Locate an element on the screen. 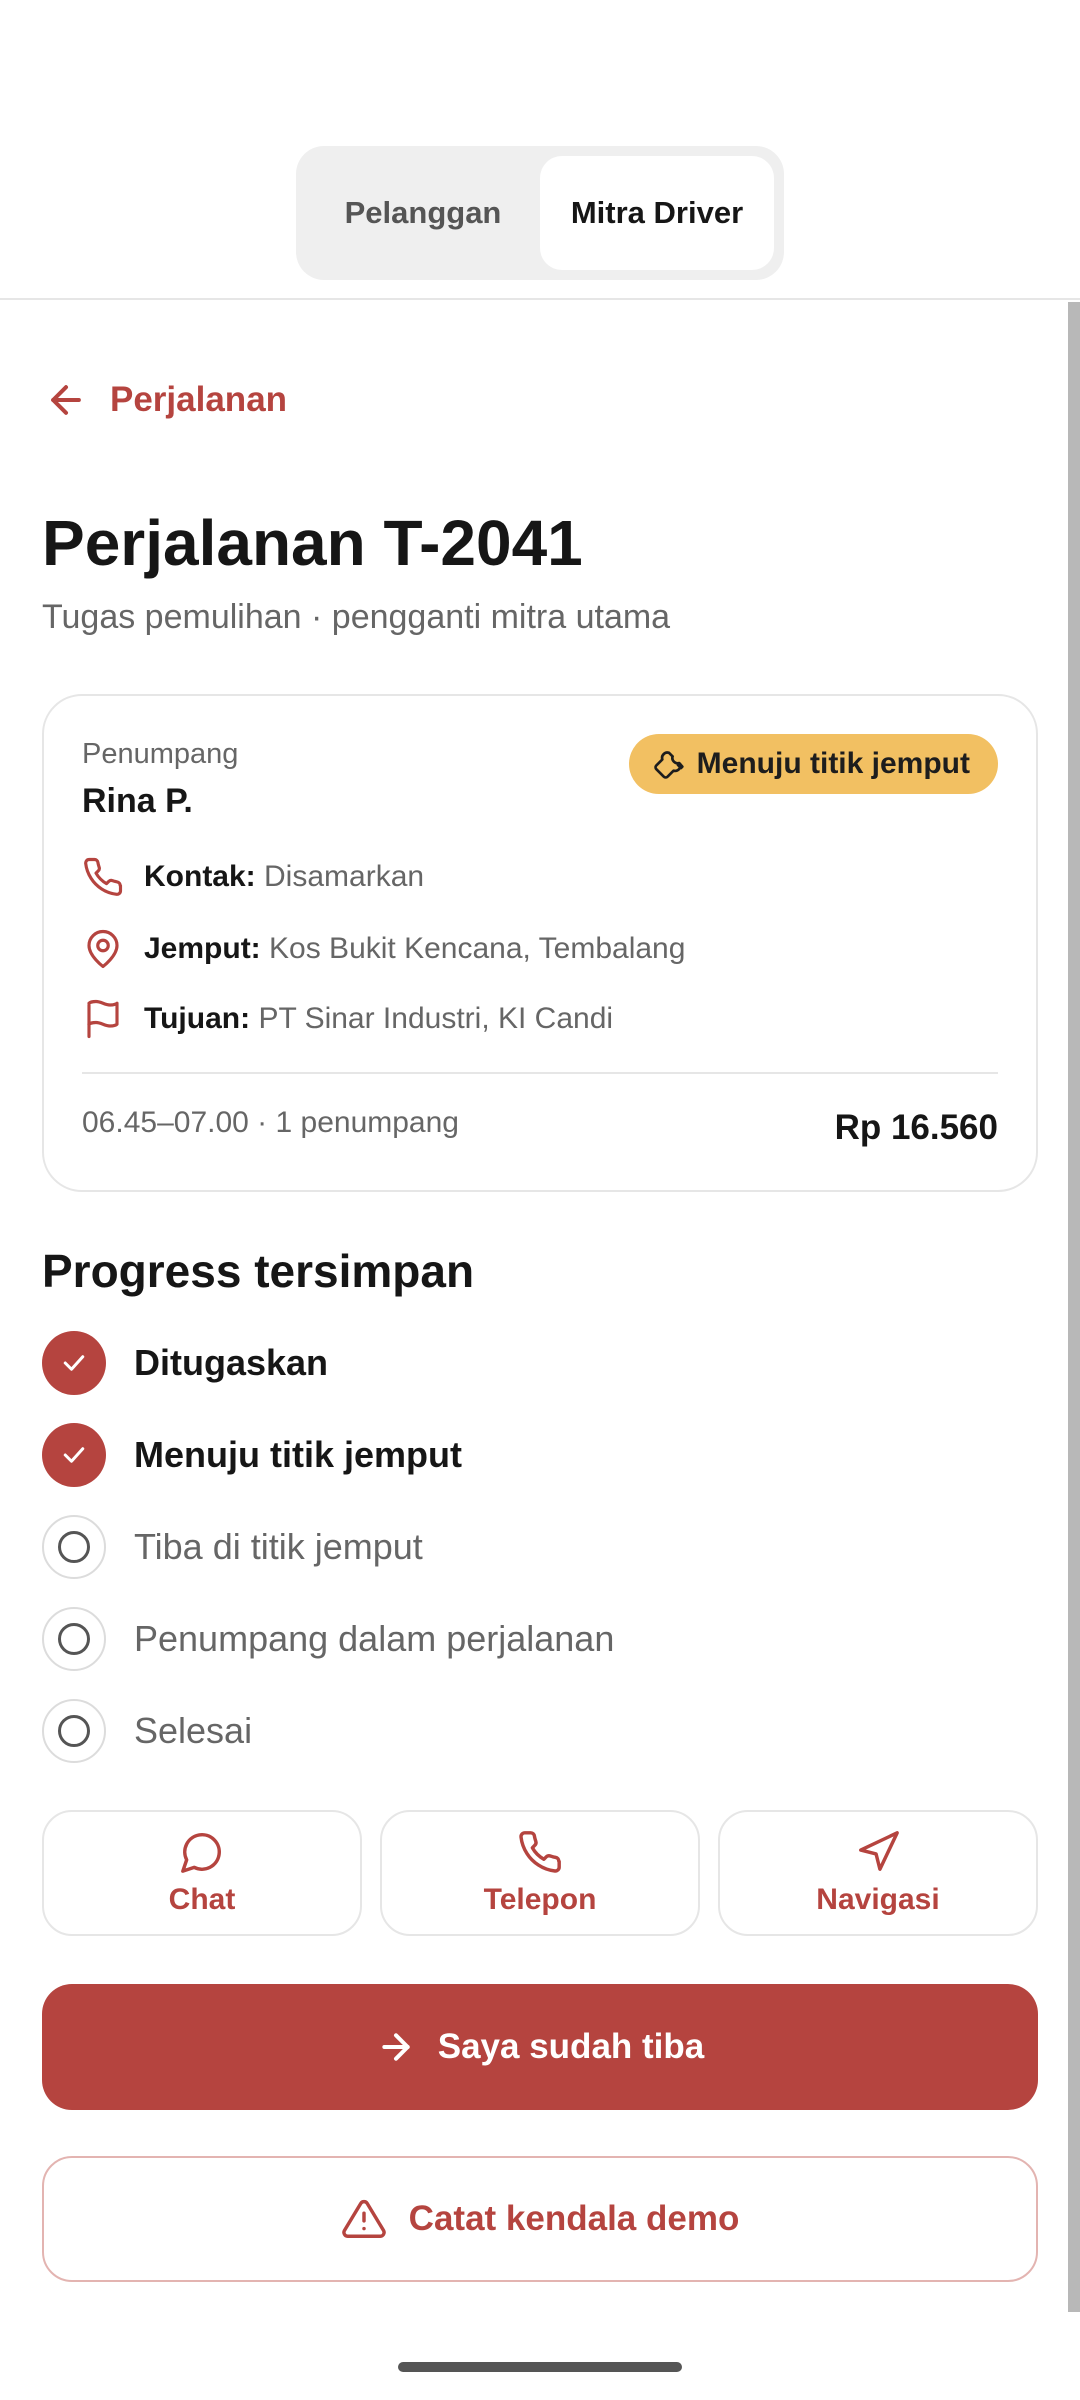  progress-step-label: Tiba di titik jemput is located at coordinates (278, 1546).